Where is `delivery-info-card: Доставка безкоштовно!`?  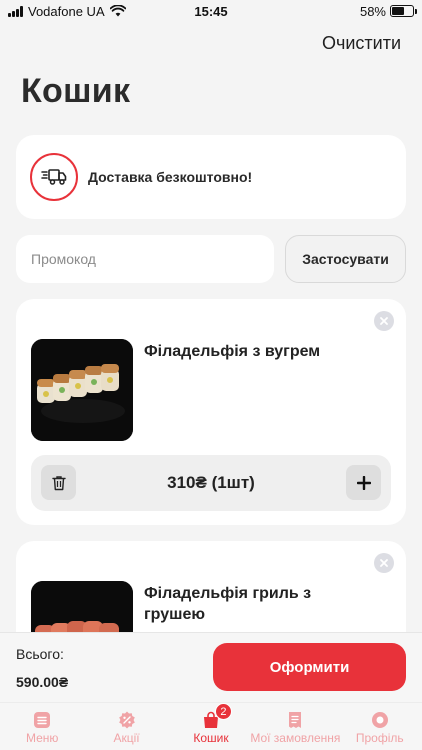 delivery-info-card: Доставка безкоштовно! is located at coordinates (211, 177).